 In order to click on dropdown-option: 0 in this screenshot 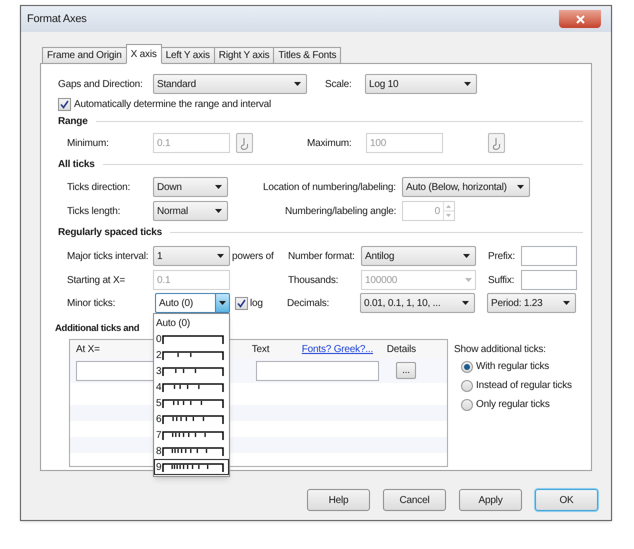, I will do `click(191, 339)`.